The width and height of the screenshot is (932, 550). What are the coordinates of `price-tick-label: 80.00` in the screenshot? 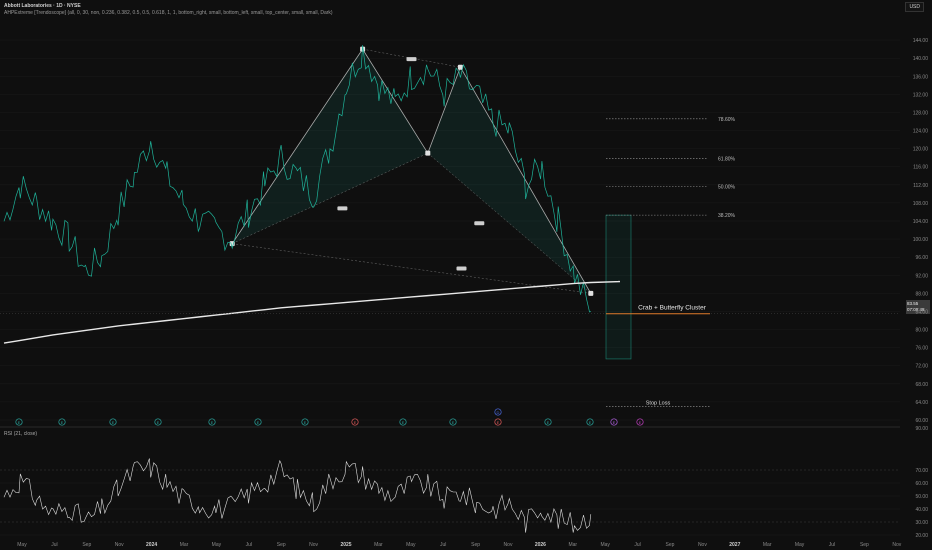 It's located at (921, 331).